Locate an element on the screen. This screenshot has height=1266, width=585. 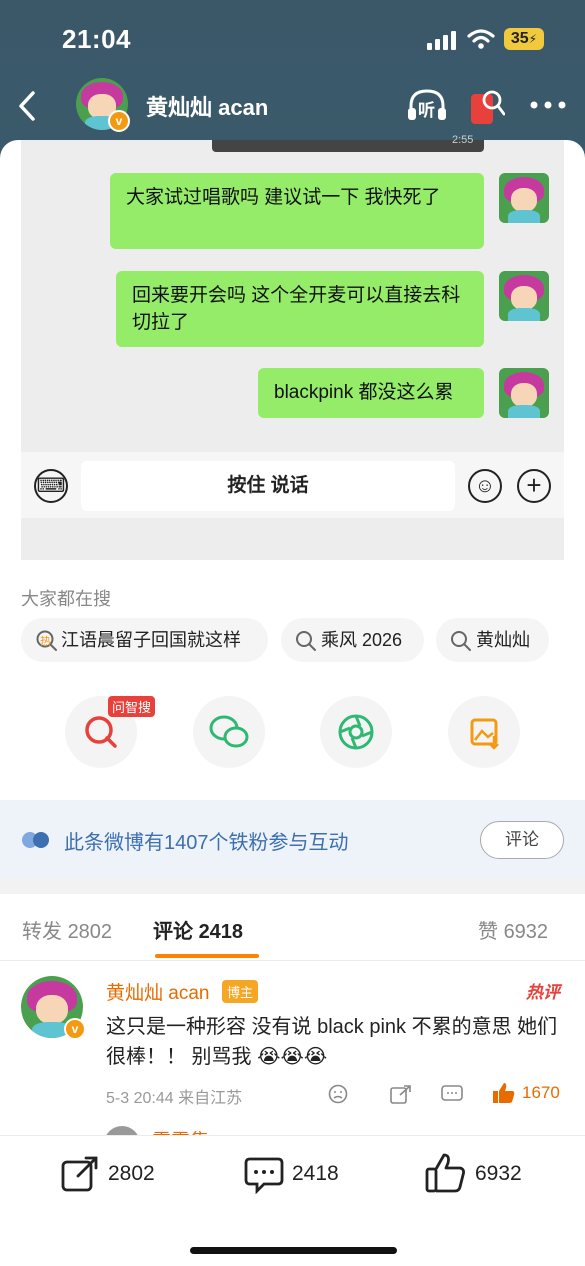
save-image-icon is located at coordinates (484, 734).